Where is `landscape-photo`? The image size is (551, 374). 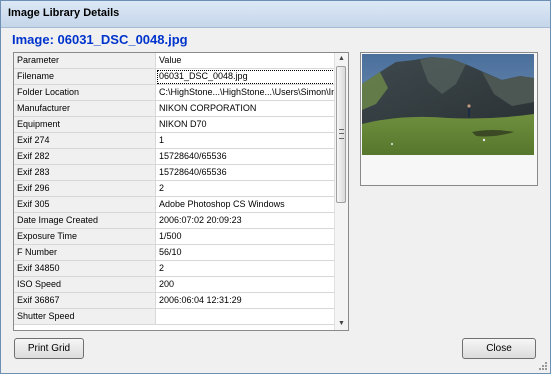
landscape-photo is located at coordinates (448, 104).